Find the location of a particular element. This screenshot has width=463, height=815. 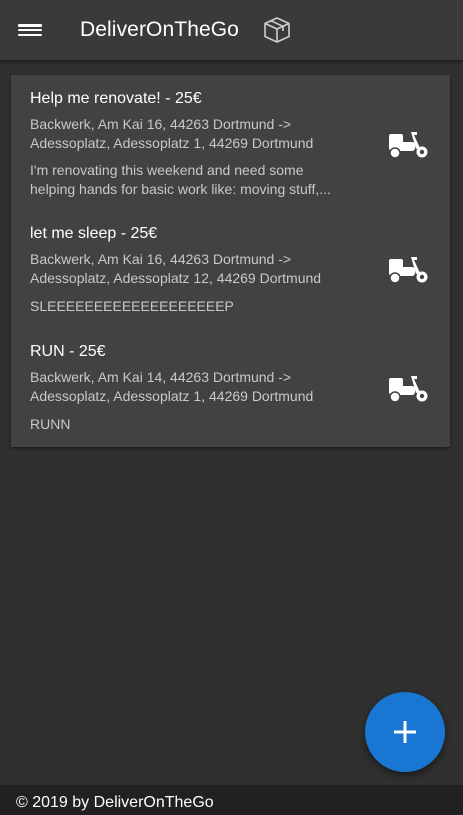

package-box-icon is located at coordinates (277, 30).